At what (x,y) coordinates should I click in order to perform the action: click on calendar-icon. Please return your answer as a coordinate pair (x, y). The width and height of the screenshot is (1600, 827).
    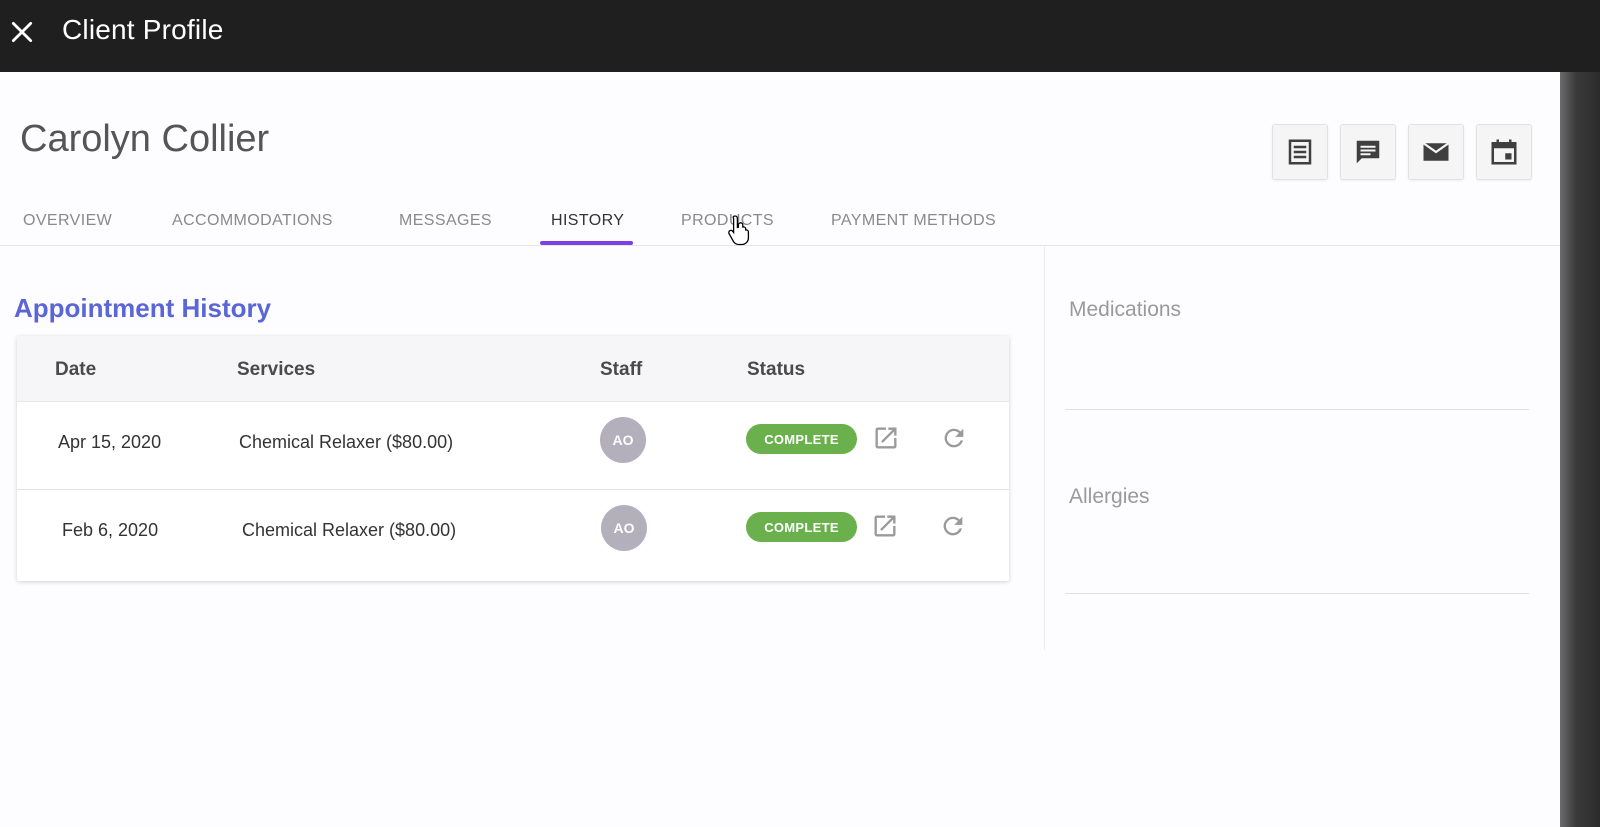
    Looking at the image, I should click on (1504, 152).